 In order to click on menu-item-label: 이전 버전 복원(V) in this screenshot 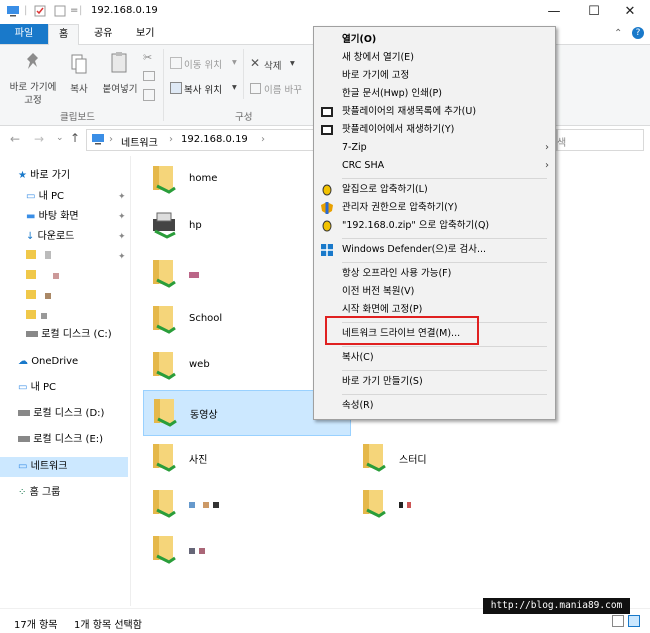, I will do `click(378, 291)`.